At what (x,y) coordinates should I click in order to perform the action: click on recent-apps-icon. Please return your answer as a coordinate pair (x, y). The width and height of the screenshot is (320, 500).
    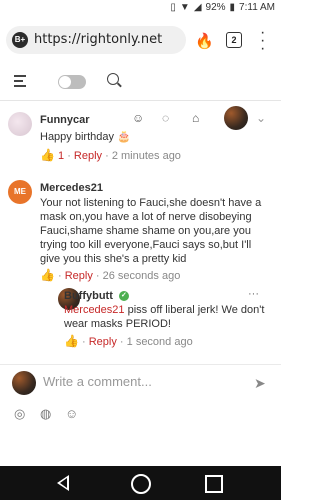
    Looking at the image, I should click on (214, 484).